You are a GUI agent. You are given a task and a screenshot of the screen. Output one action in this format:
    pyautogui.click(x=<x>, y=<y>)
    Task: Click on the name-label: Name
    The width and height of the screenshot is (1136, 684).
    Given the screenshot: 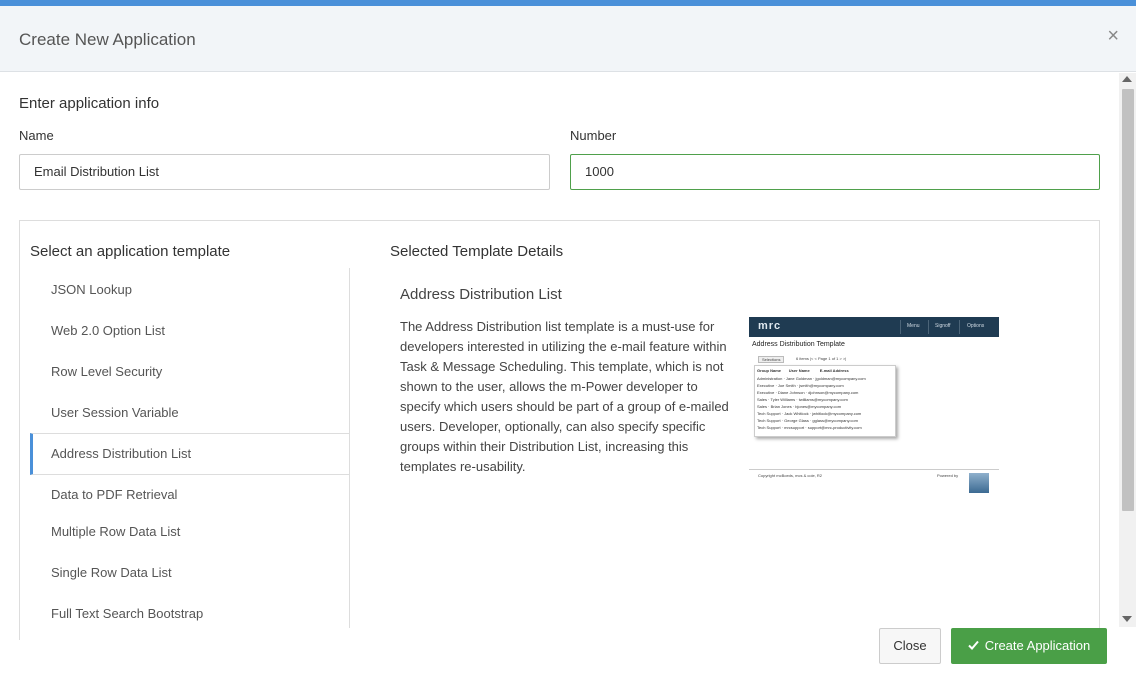 What is the action you would take?
    pyautogui.click(x=36, y=135)
    